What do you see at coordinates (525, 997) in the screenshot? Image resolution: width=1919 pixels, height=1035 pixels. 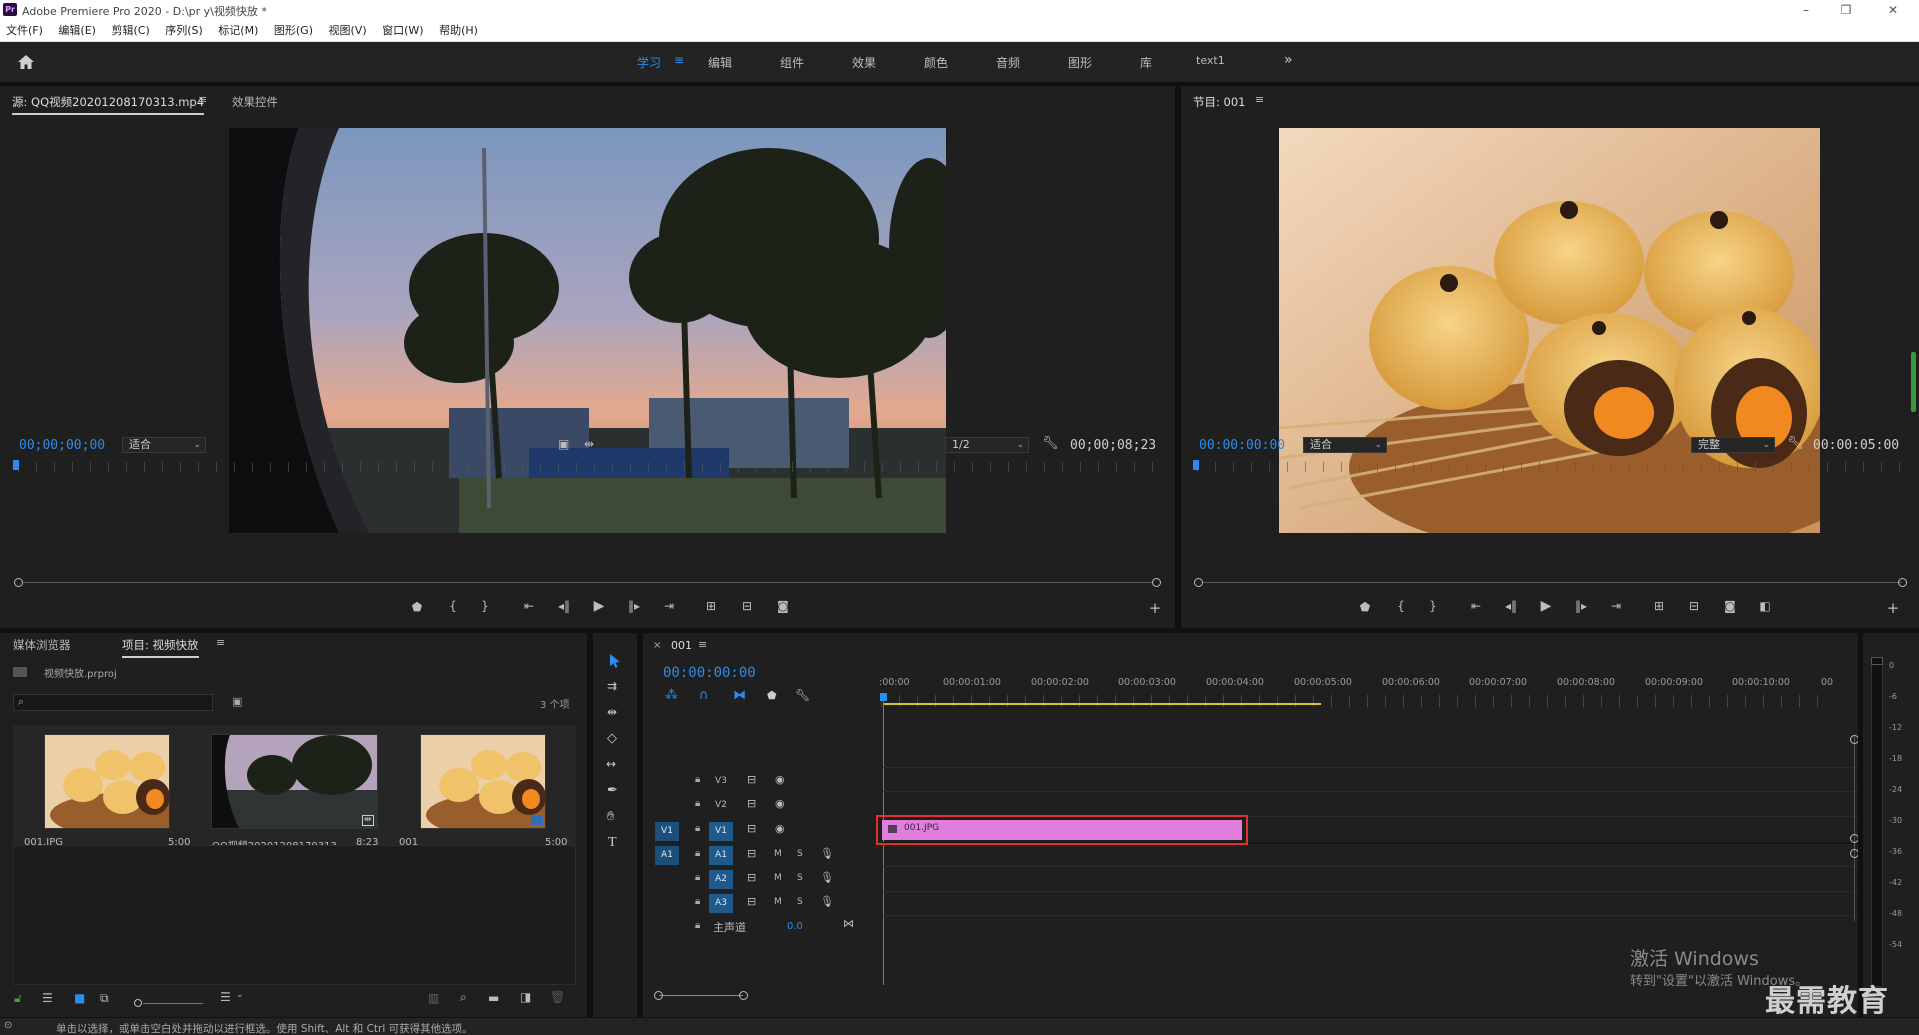 I see `new-item-icon: ◨` at bounding box center [525, 997].